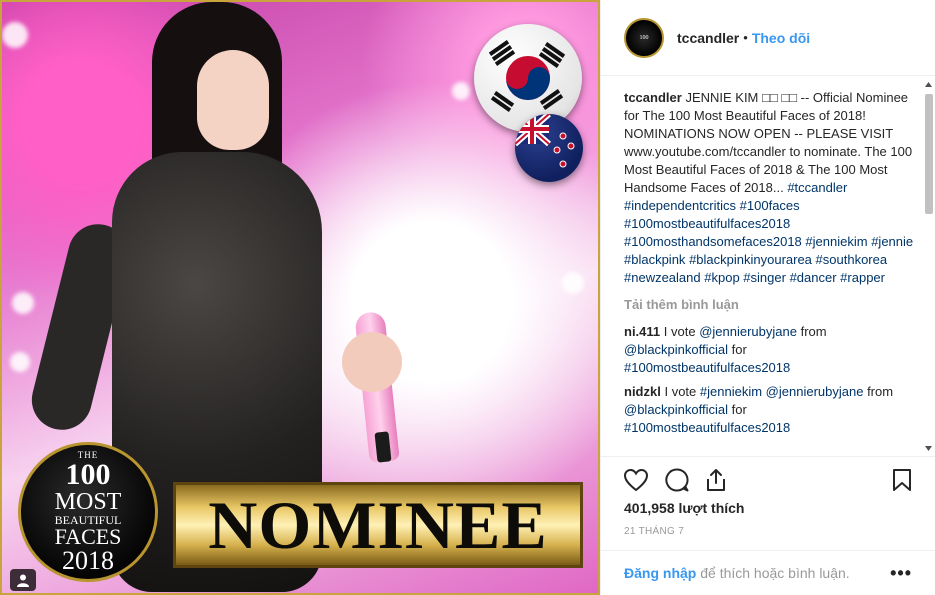 This screenshot has height=595, width=935. I want to click on avatar-badge-text: 100, so click(644, 37).